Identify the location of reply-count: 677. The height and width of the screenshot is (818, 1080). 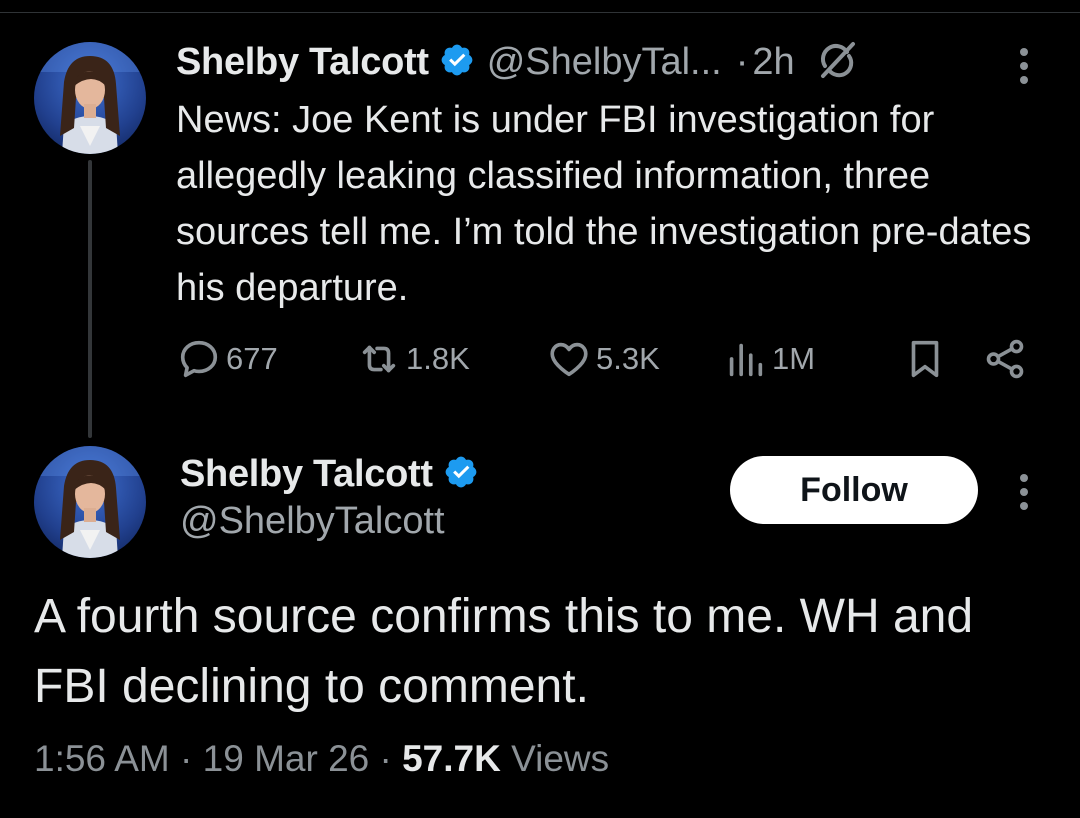
(252, 358).